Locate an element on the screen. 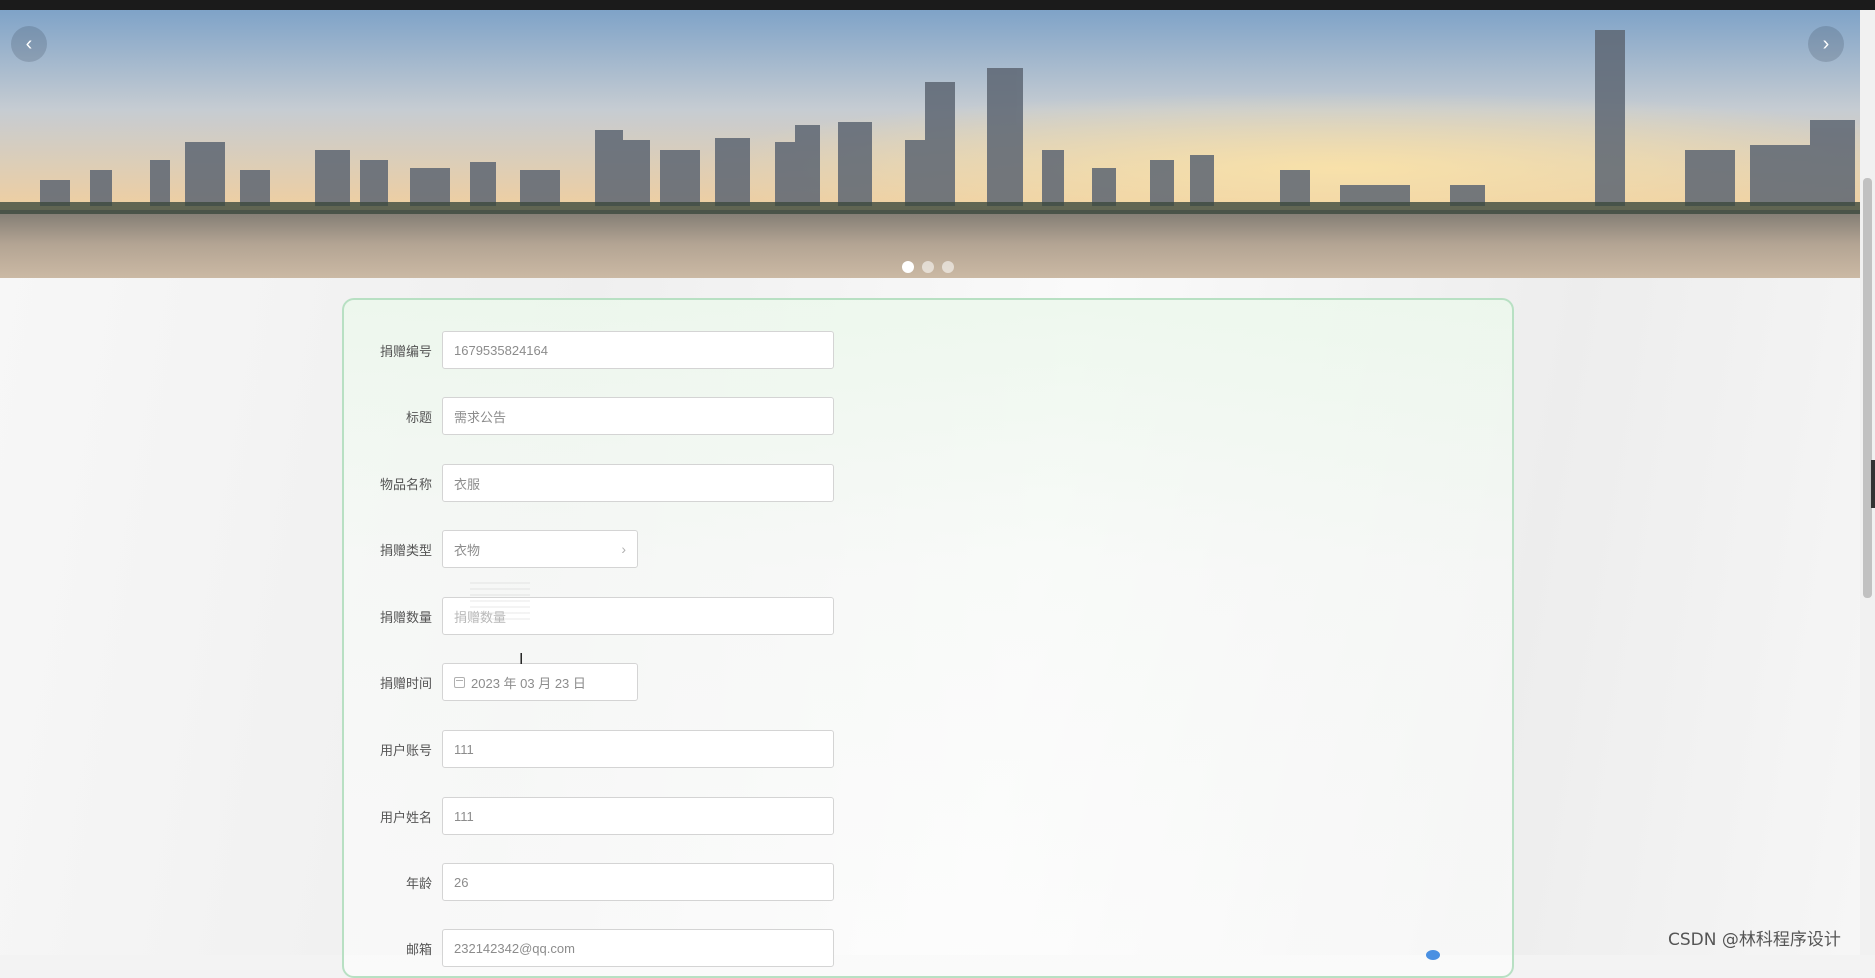 The image size is (1875, 978). form-row-user-account: 用户账号 111 is located at coordinates (589, 749).